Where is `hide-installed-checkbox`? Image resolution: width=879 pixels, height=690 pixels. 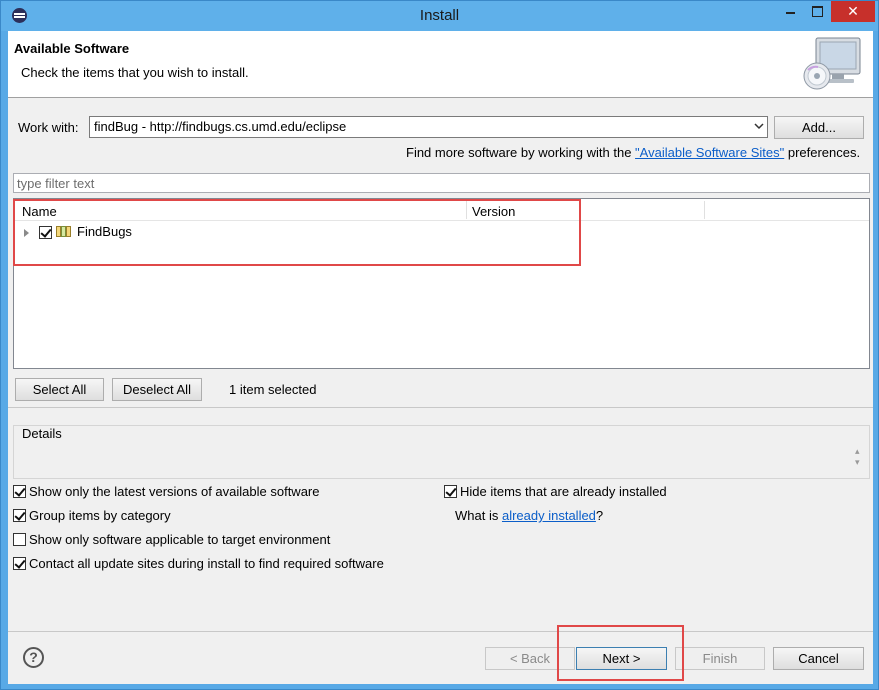
hide-installed-checkbox is located at coordinates (450, 491).